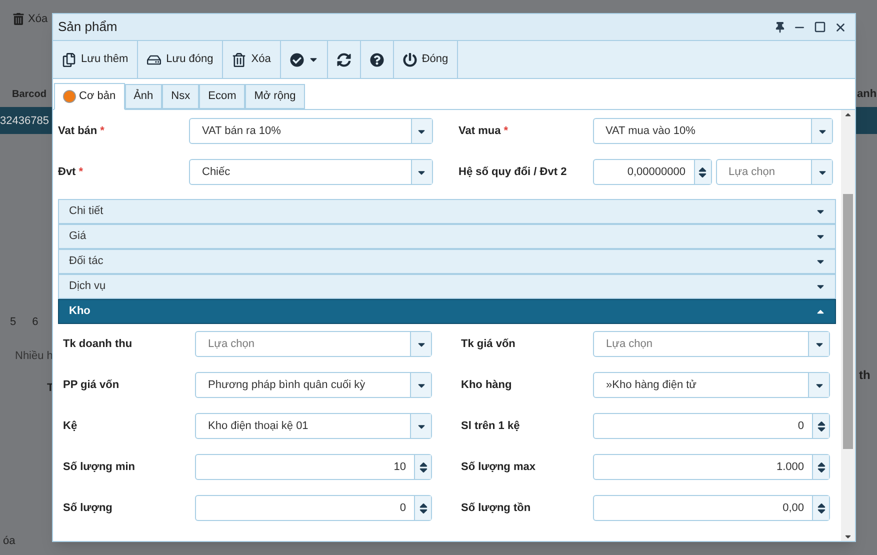 The height and width of the screenshot is (555, 877). What do you see at coordinates (447, 286) in the screenshot?
I see `accordion-header: Dịch vụ` at bounding box center [447, 286].